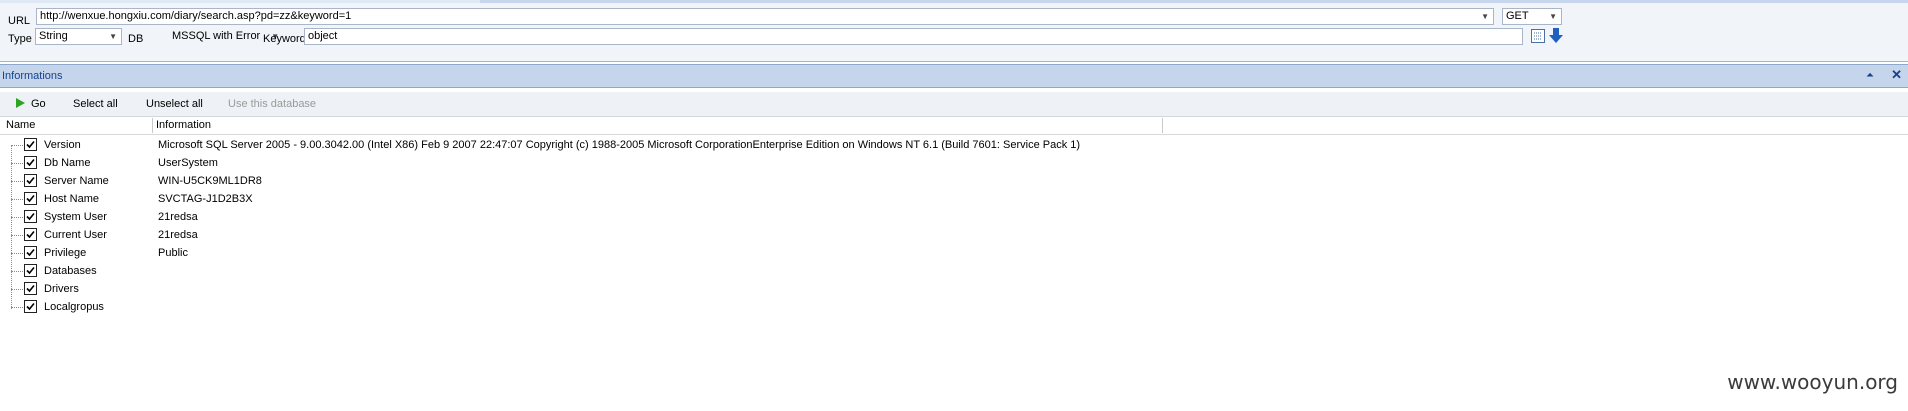 The height and width of the screenshot is (411, 1908). Describe the element at coordinates (20, 39) in the screenshot. I see `type-label: Type` at that location.